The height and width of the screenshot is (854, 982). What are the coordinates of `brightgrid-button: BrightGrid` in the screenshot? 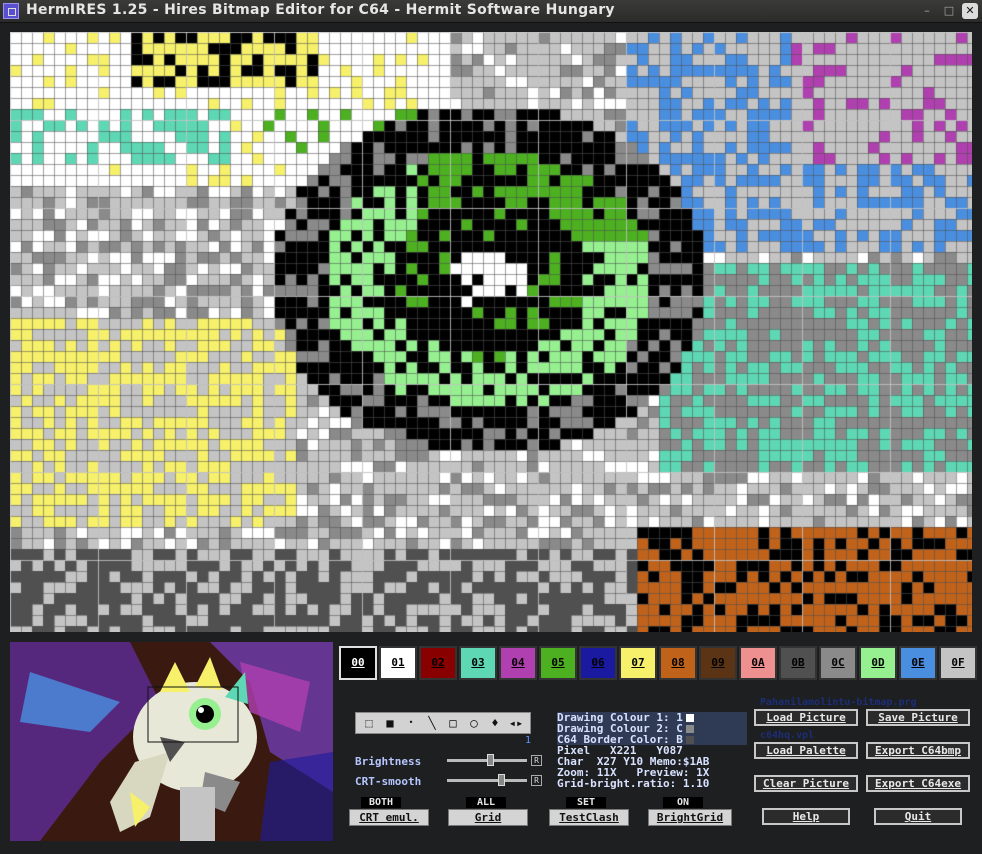 It's located at (690, 817).